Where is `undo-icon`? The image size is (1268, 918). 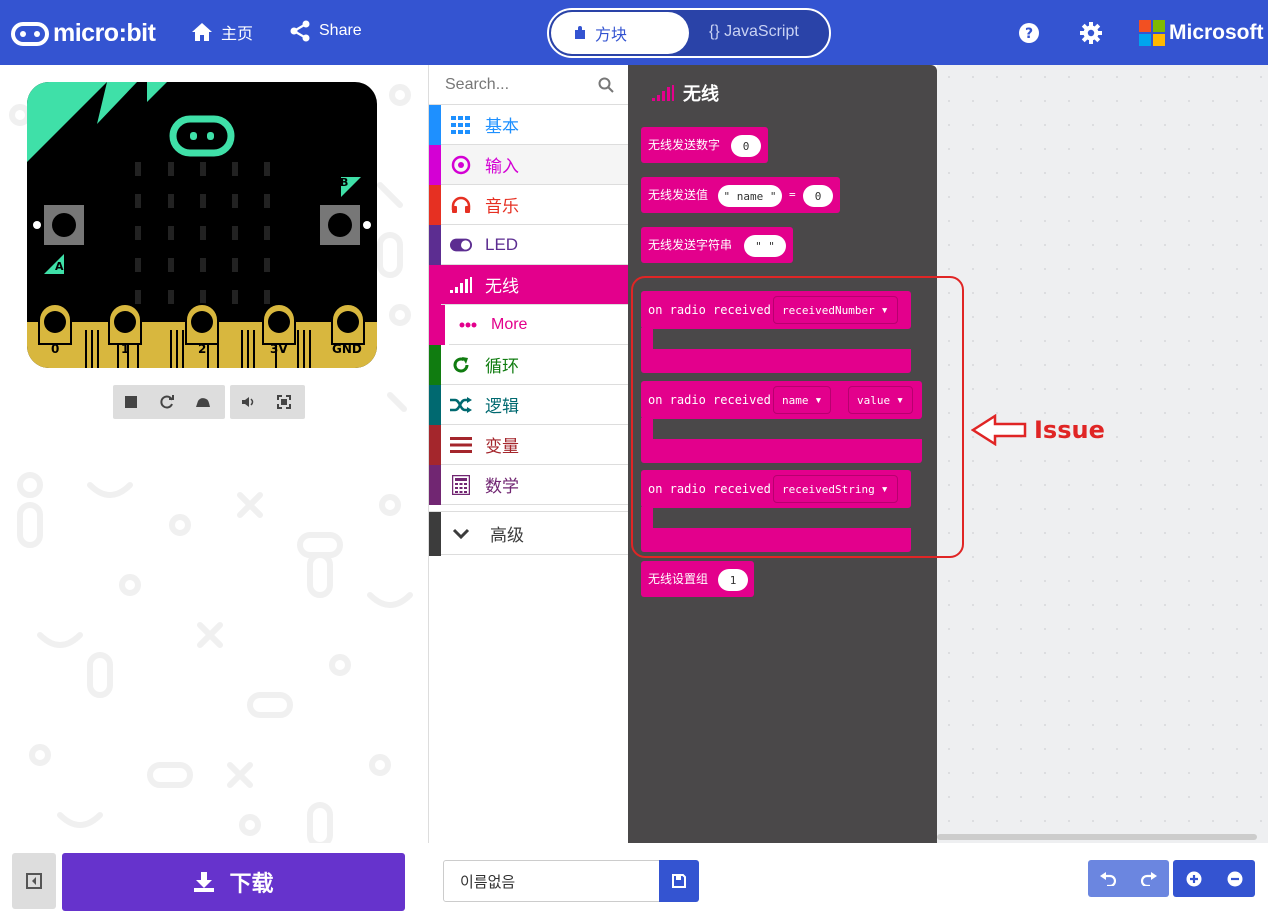 undo-icon is located at coordinates (1108, 878).